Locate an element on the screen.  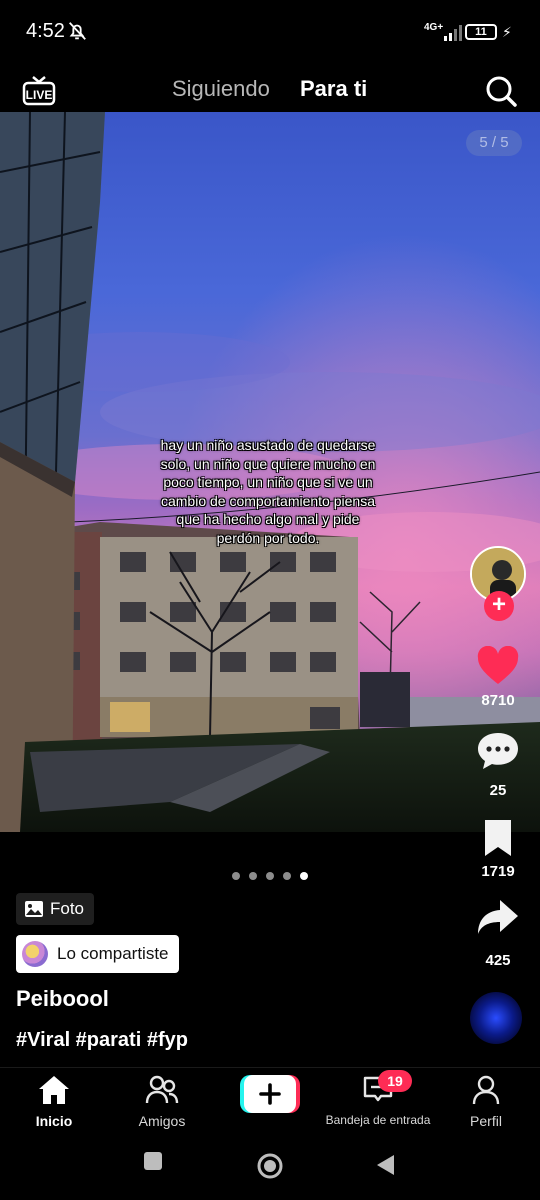
tab-following: Siguiendo is located at coordinates (221, 89).